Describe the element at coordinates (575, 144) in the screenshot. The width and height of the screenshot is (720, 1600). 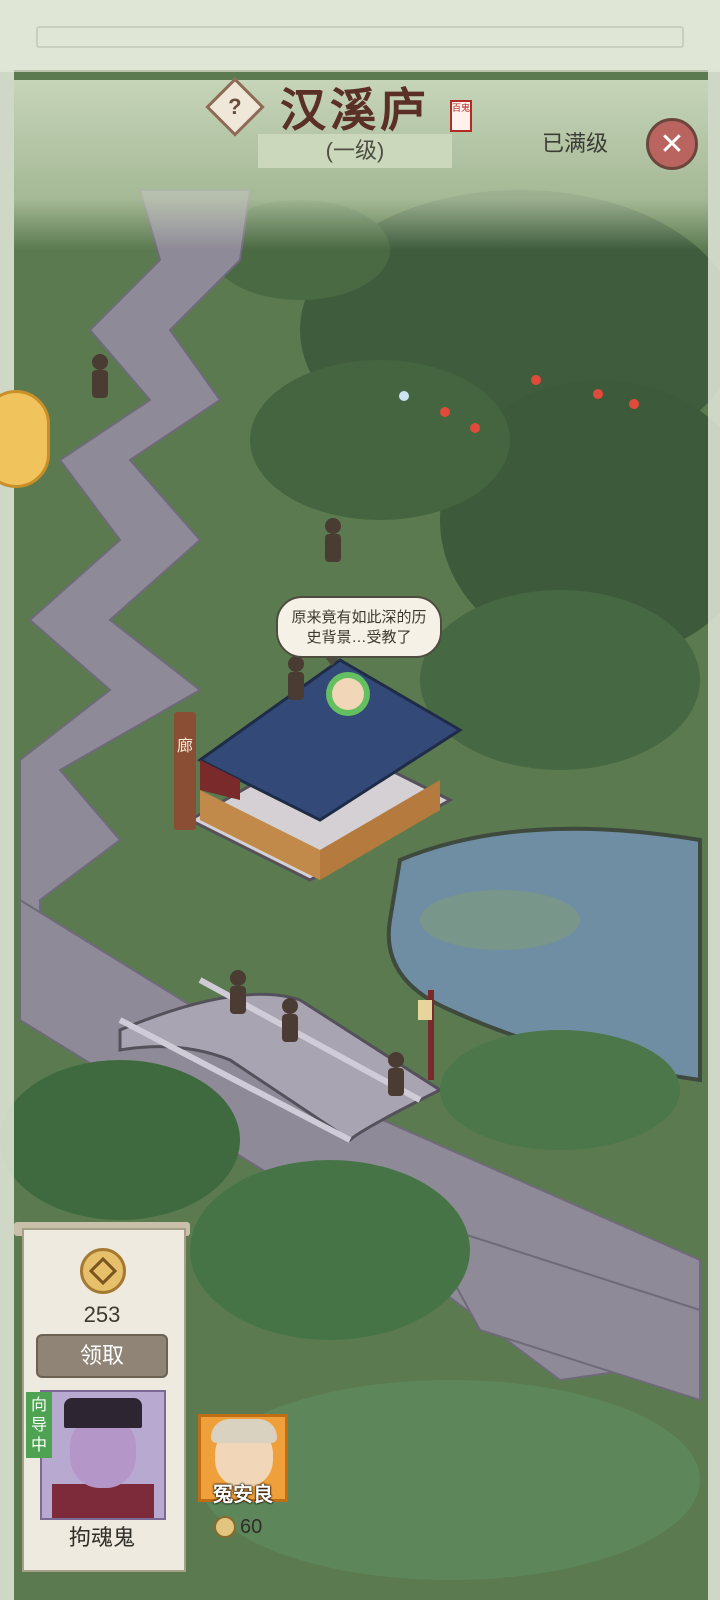
I see `max-level-badge: 已满级` at that location.